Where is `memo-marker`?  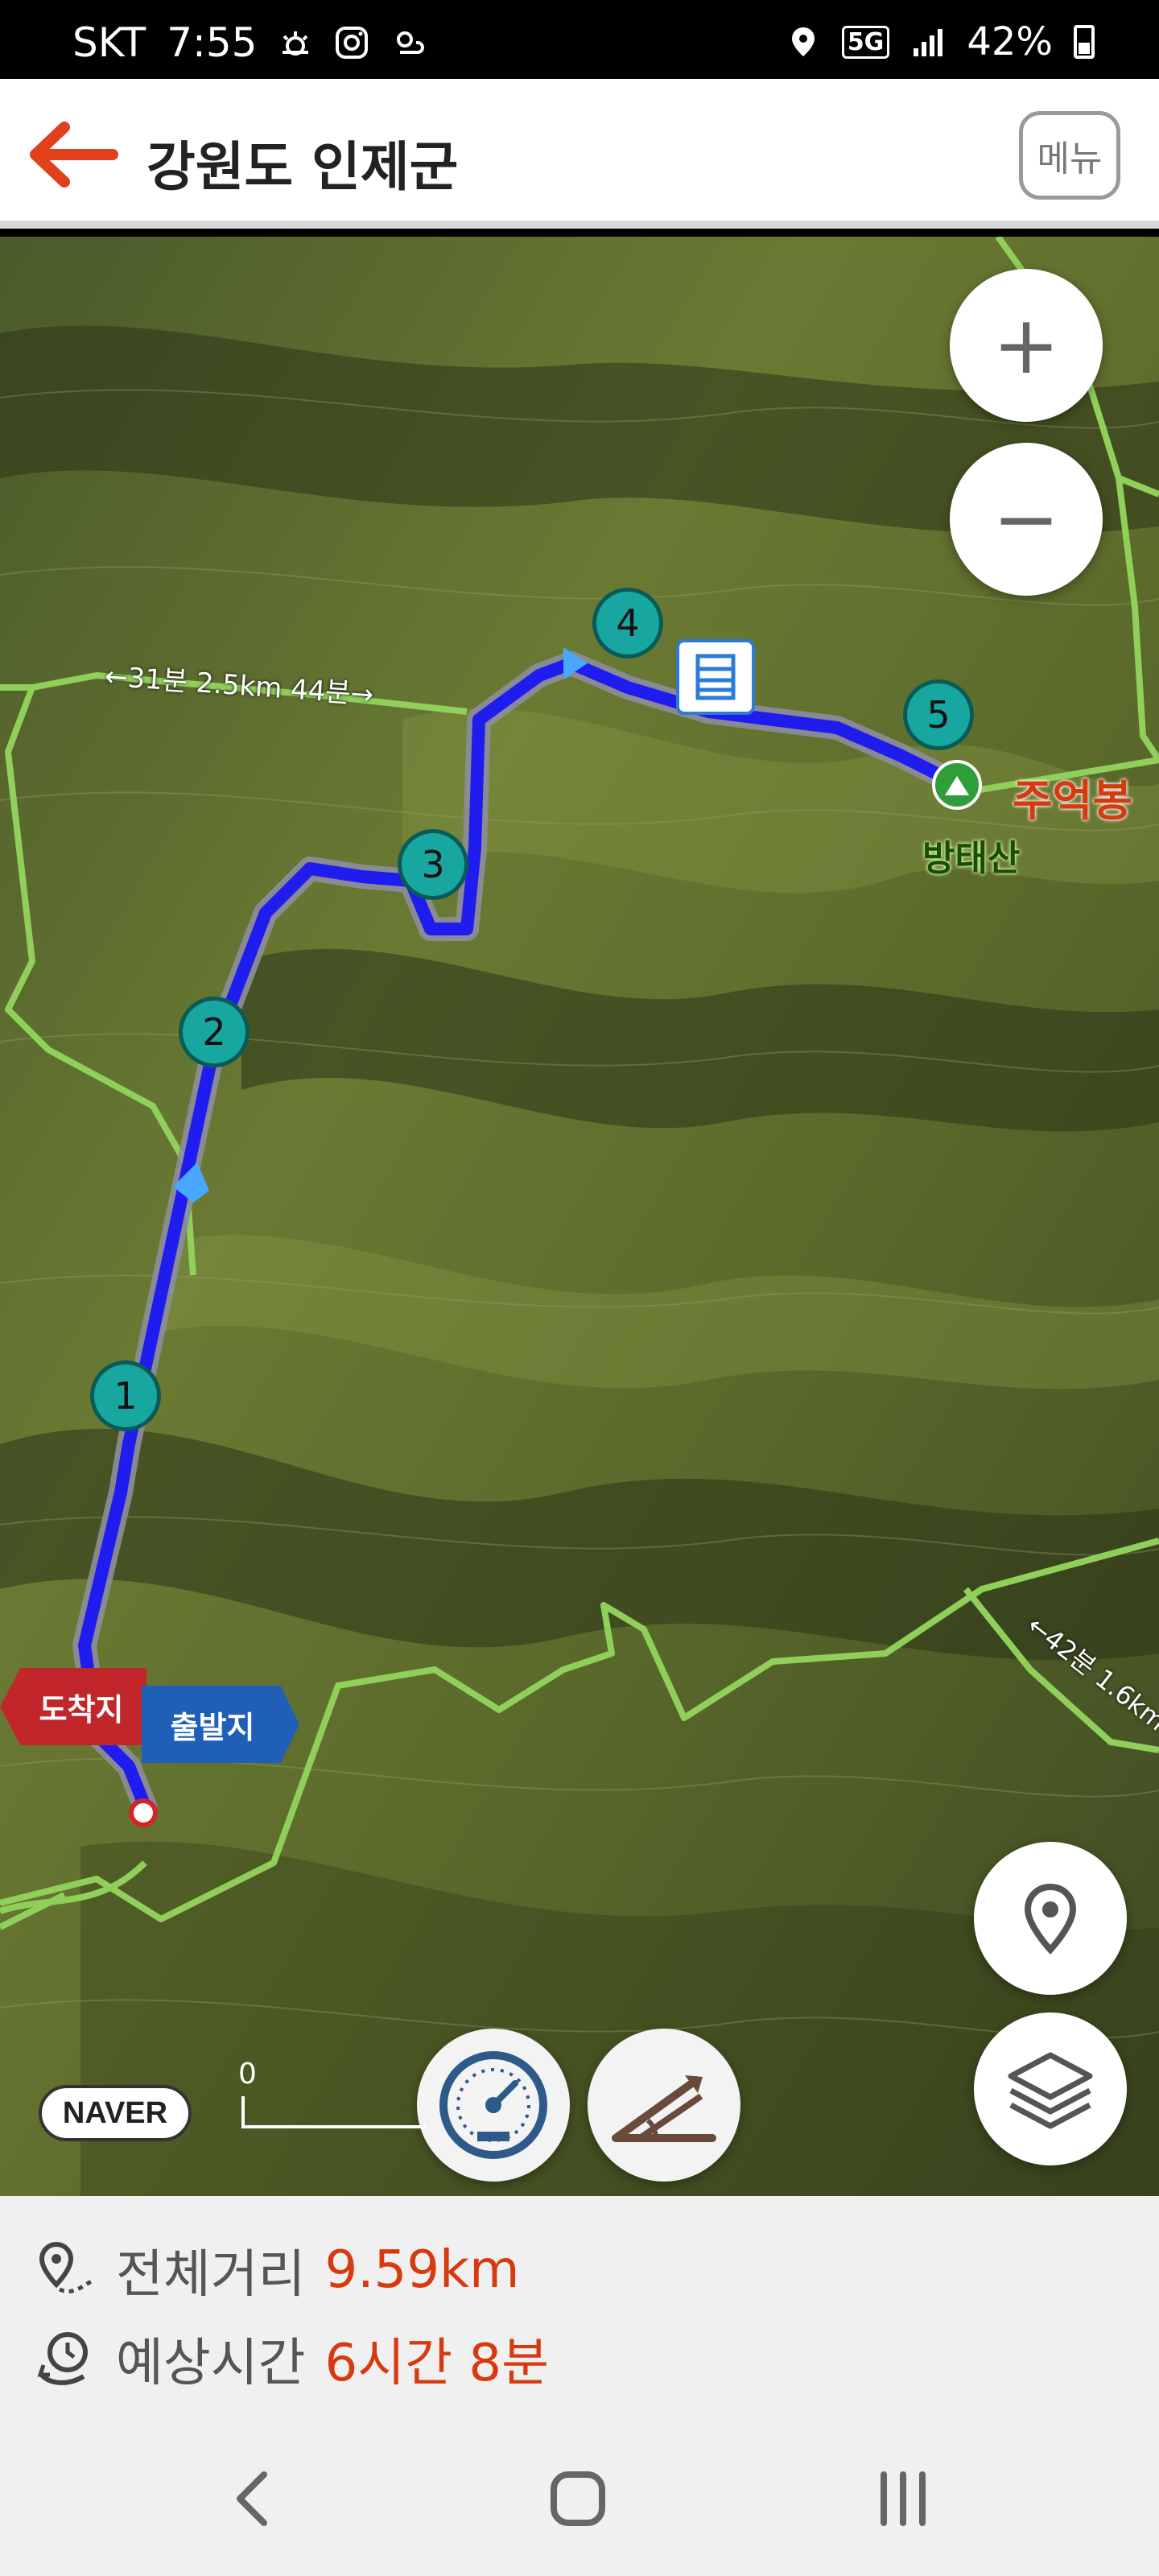
memo-marker is located at coordinates (715, 677).